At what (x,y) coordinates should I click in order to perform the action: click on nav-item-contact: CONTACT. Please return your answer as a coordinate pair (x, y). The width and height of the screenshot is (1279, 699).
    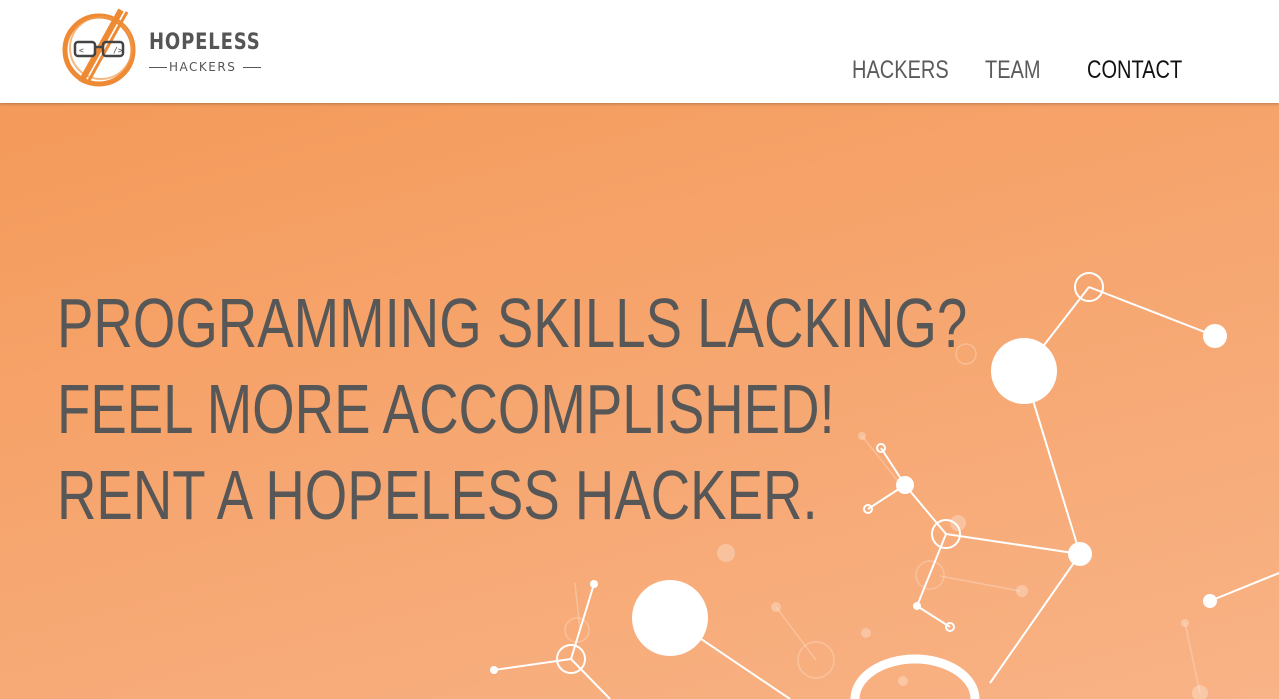
    Looking at the image, I should click on (1134, 70).